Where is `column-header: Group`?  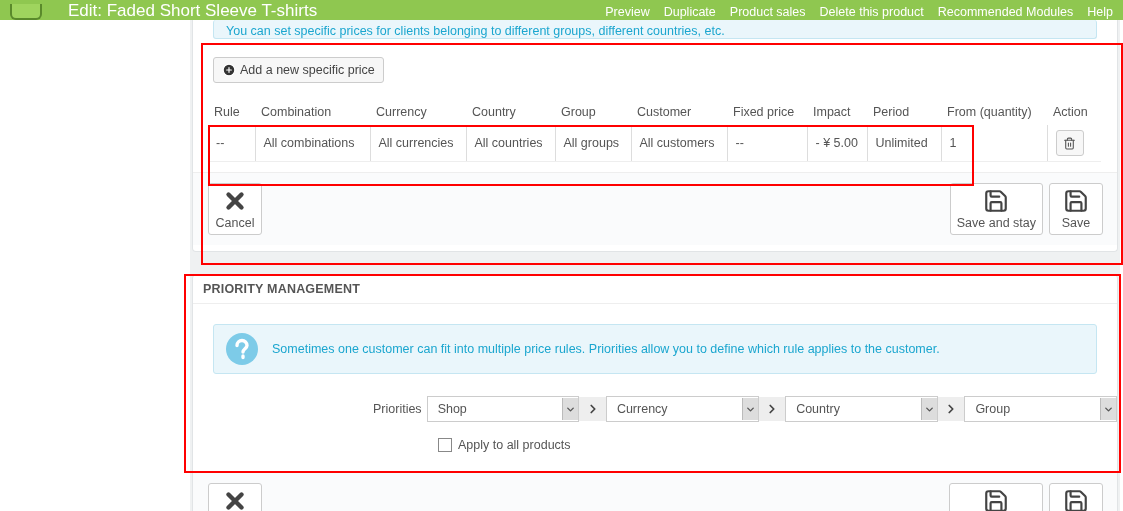
column-header: Group is located at coordinates (578, 113).